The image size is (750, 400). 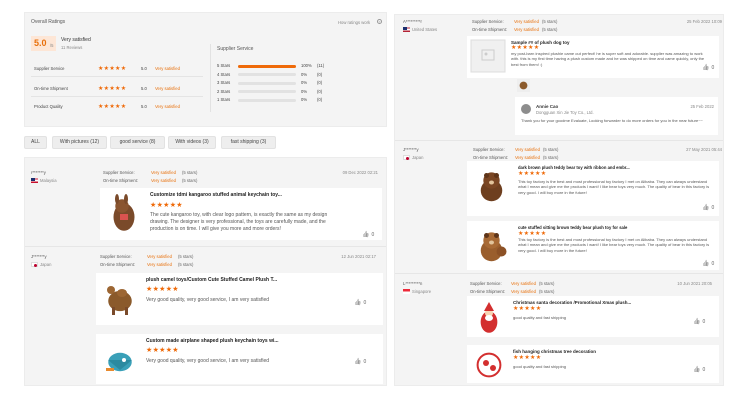 What do you see at coordinates (405, 28) in the screenshot?
I see `flag-canton` at bounding box center [405, 28].